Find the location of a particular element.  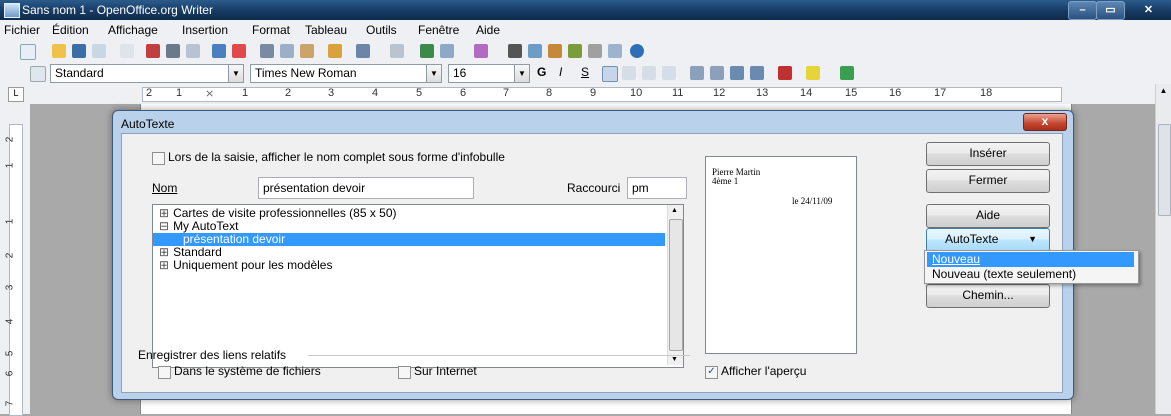

increase-indent-icon is located at coordinates (757, 73).